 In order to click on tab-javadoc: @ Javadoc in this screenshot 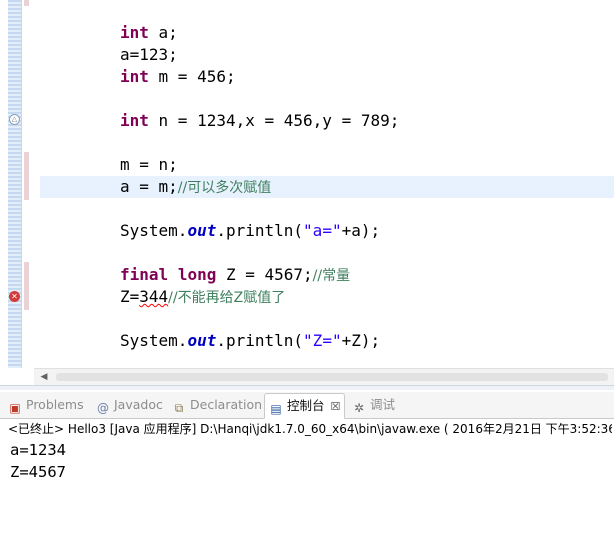, I will do `click(129, 405)`.